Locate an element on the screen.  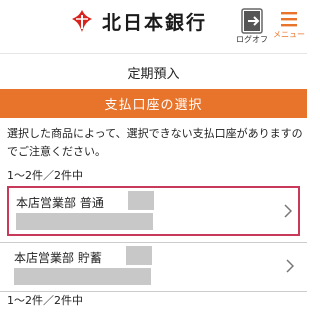
account-label: 本店営業部 普通 is located at coordinates (60, 203).